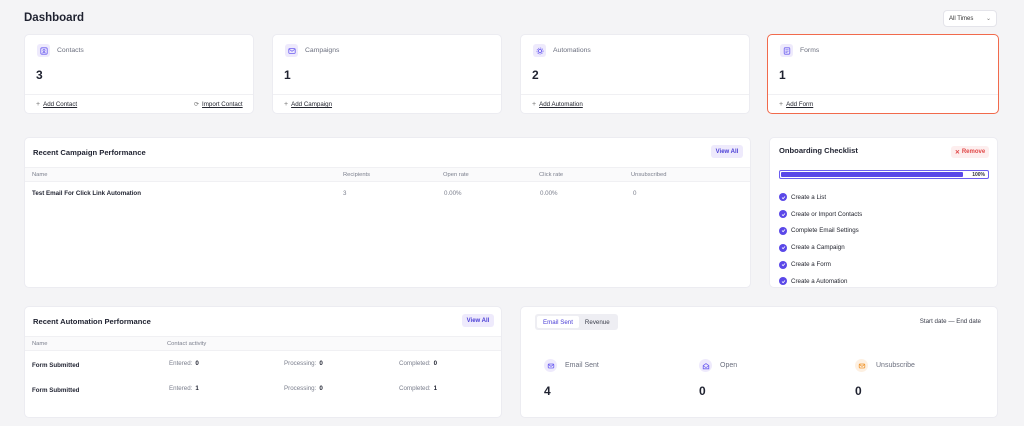 The width and height of the screenshot is (1024, 426). I want to click on add-contact-link: + Add Contact, so click(56, 104).